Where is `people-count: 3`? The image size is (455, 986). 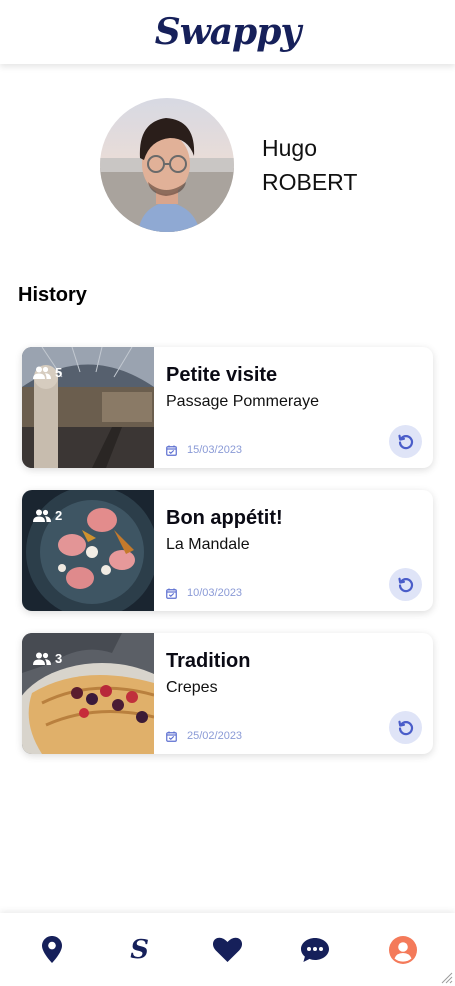 people-count: 3 is located at coordinates (47, 658).